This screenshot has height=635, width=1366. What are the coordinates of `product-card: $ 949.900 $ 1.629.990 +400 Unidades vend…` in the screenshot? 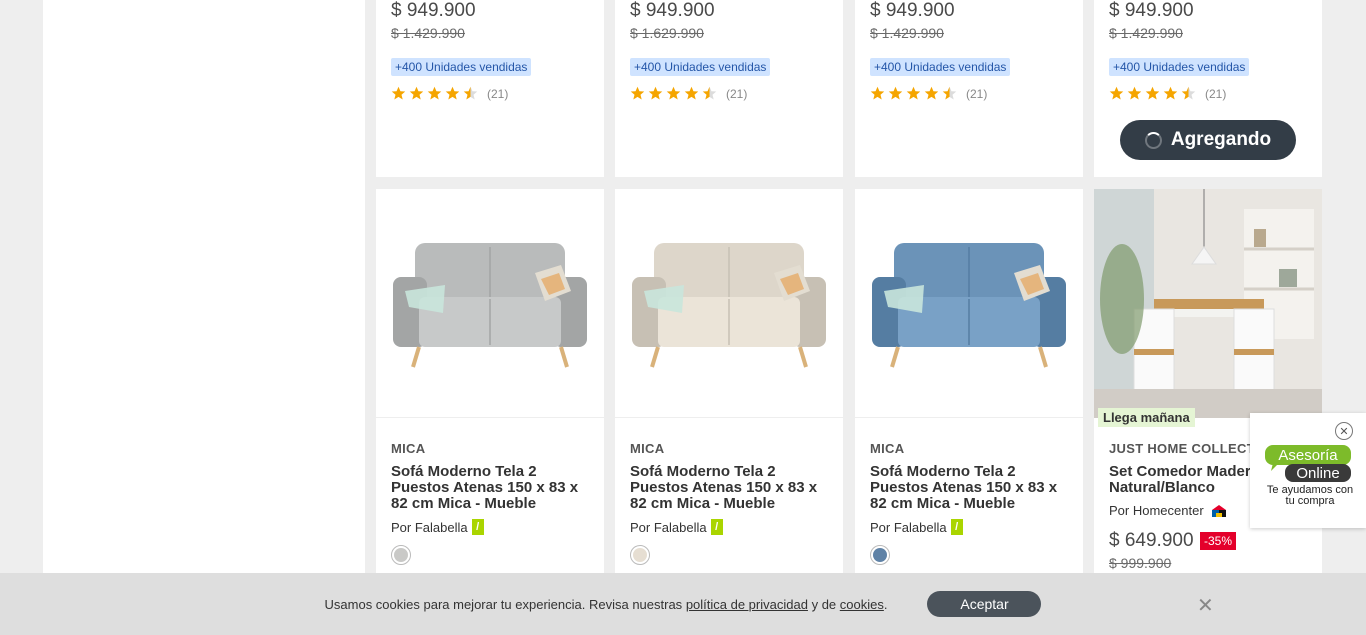 It's located at (729, 88).